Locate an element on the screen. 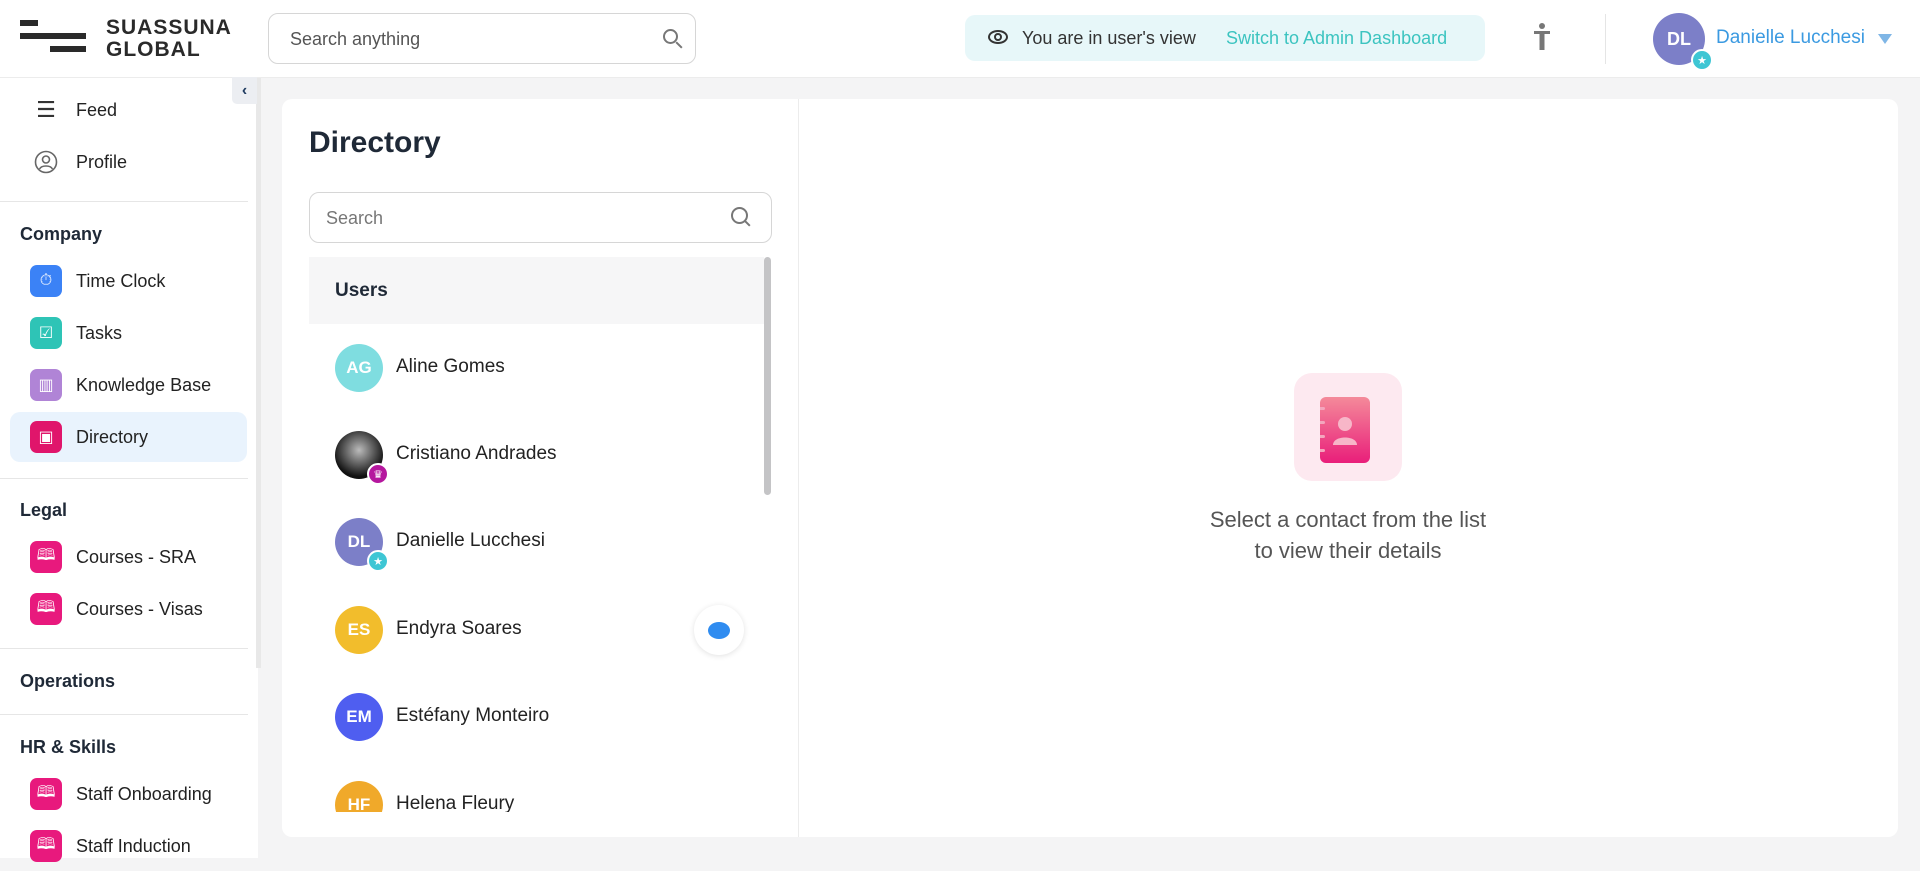  avatar-photo: ♛ is located at coordinates (362, 458).